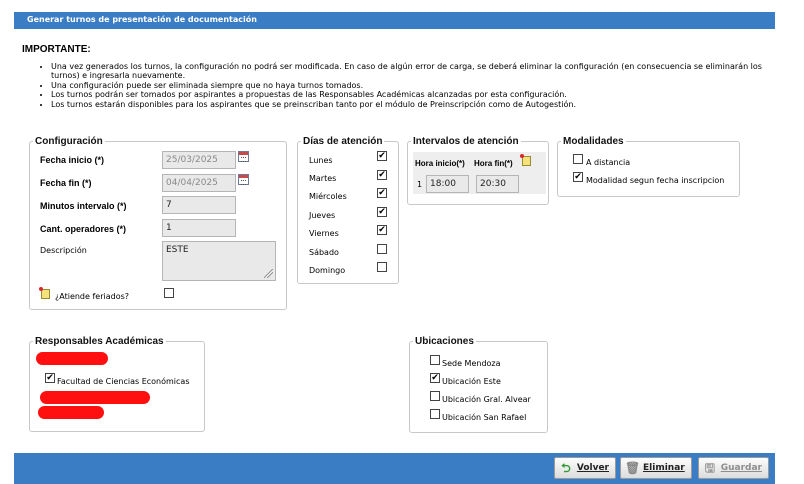  I want to click on hora-inicio-field: 18:00, so click(447, 184).